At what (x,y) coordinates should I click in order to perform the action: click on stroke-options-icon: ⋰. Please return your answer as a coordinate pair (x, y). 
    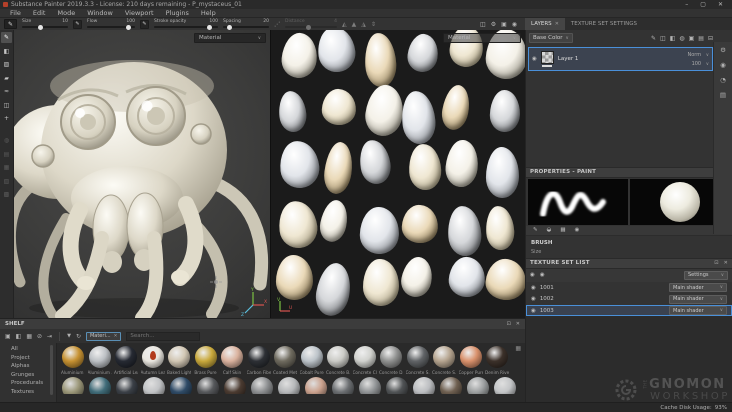
    Looking at the image, I should click on (277, 24).